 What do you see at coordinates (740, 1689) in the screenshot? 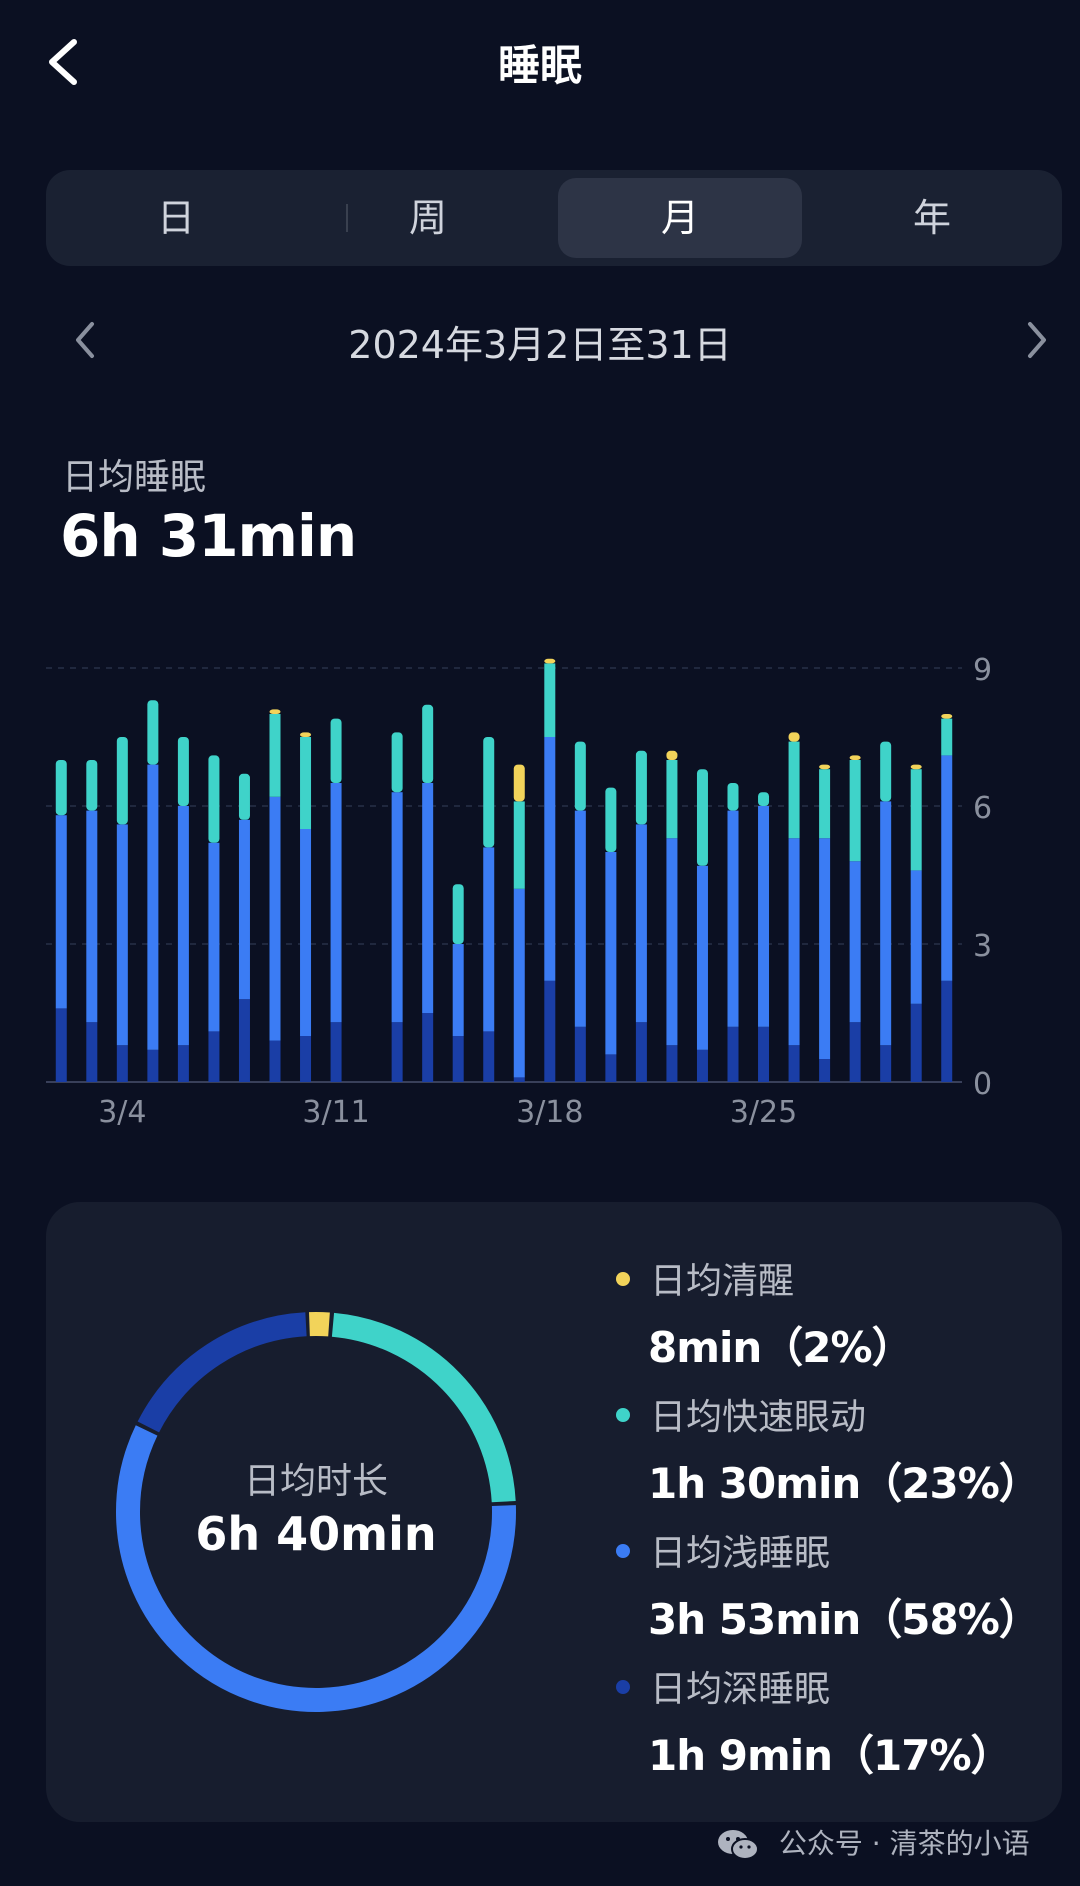
I see `legend-name: 日均深睡眠` at bounding box center [740, 1689].